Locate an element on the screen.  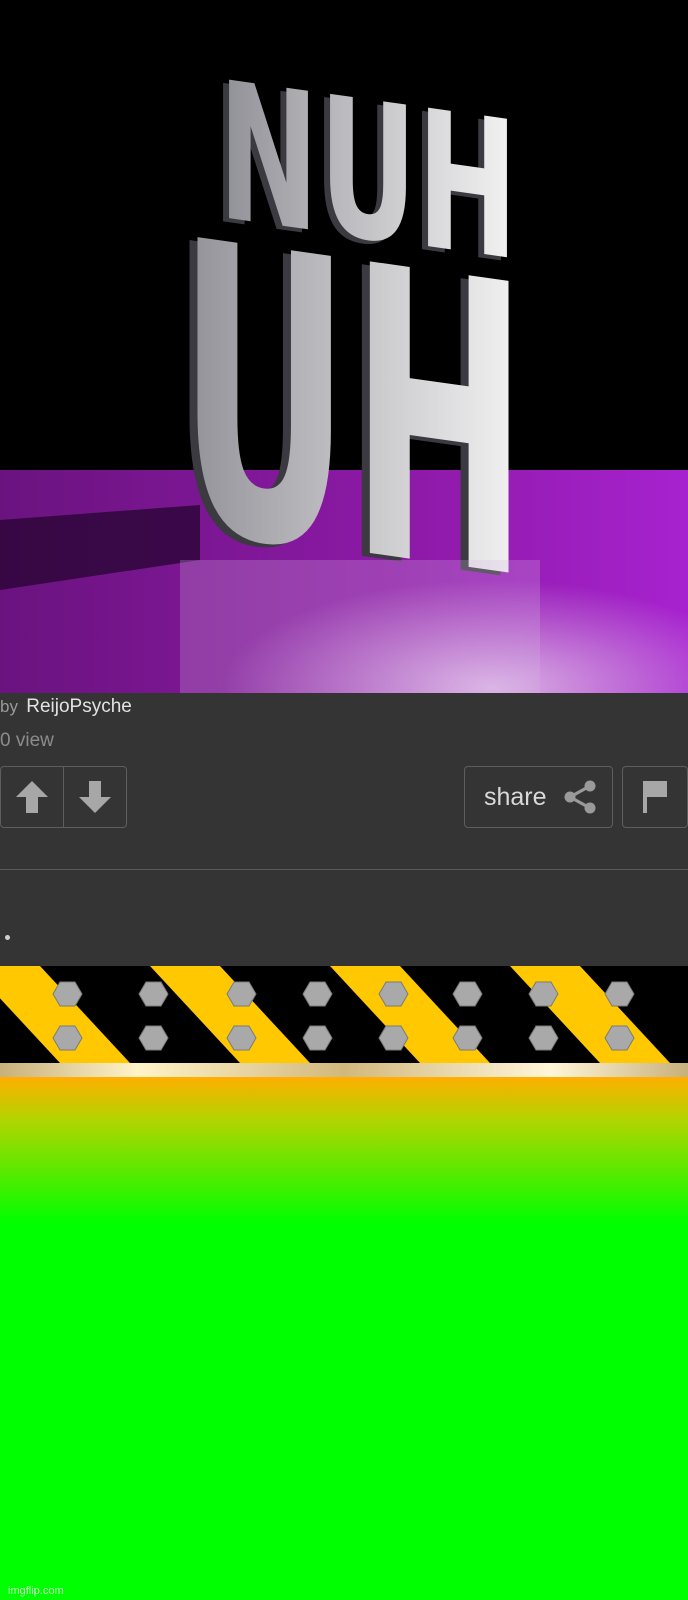
downvote-button is located at coordinates (94, 797).